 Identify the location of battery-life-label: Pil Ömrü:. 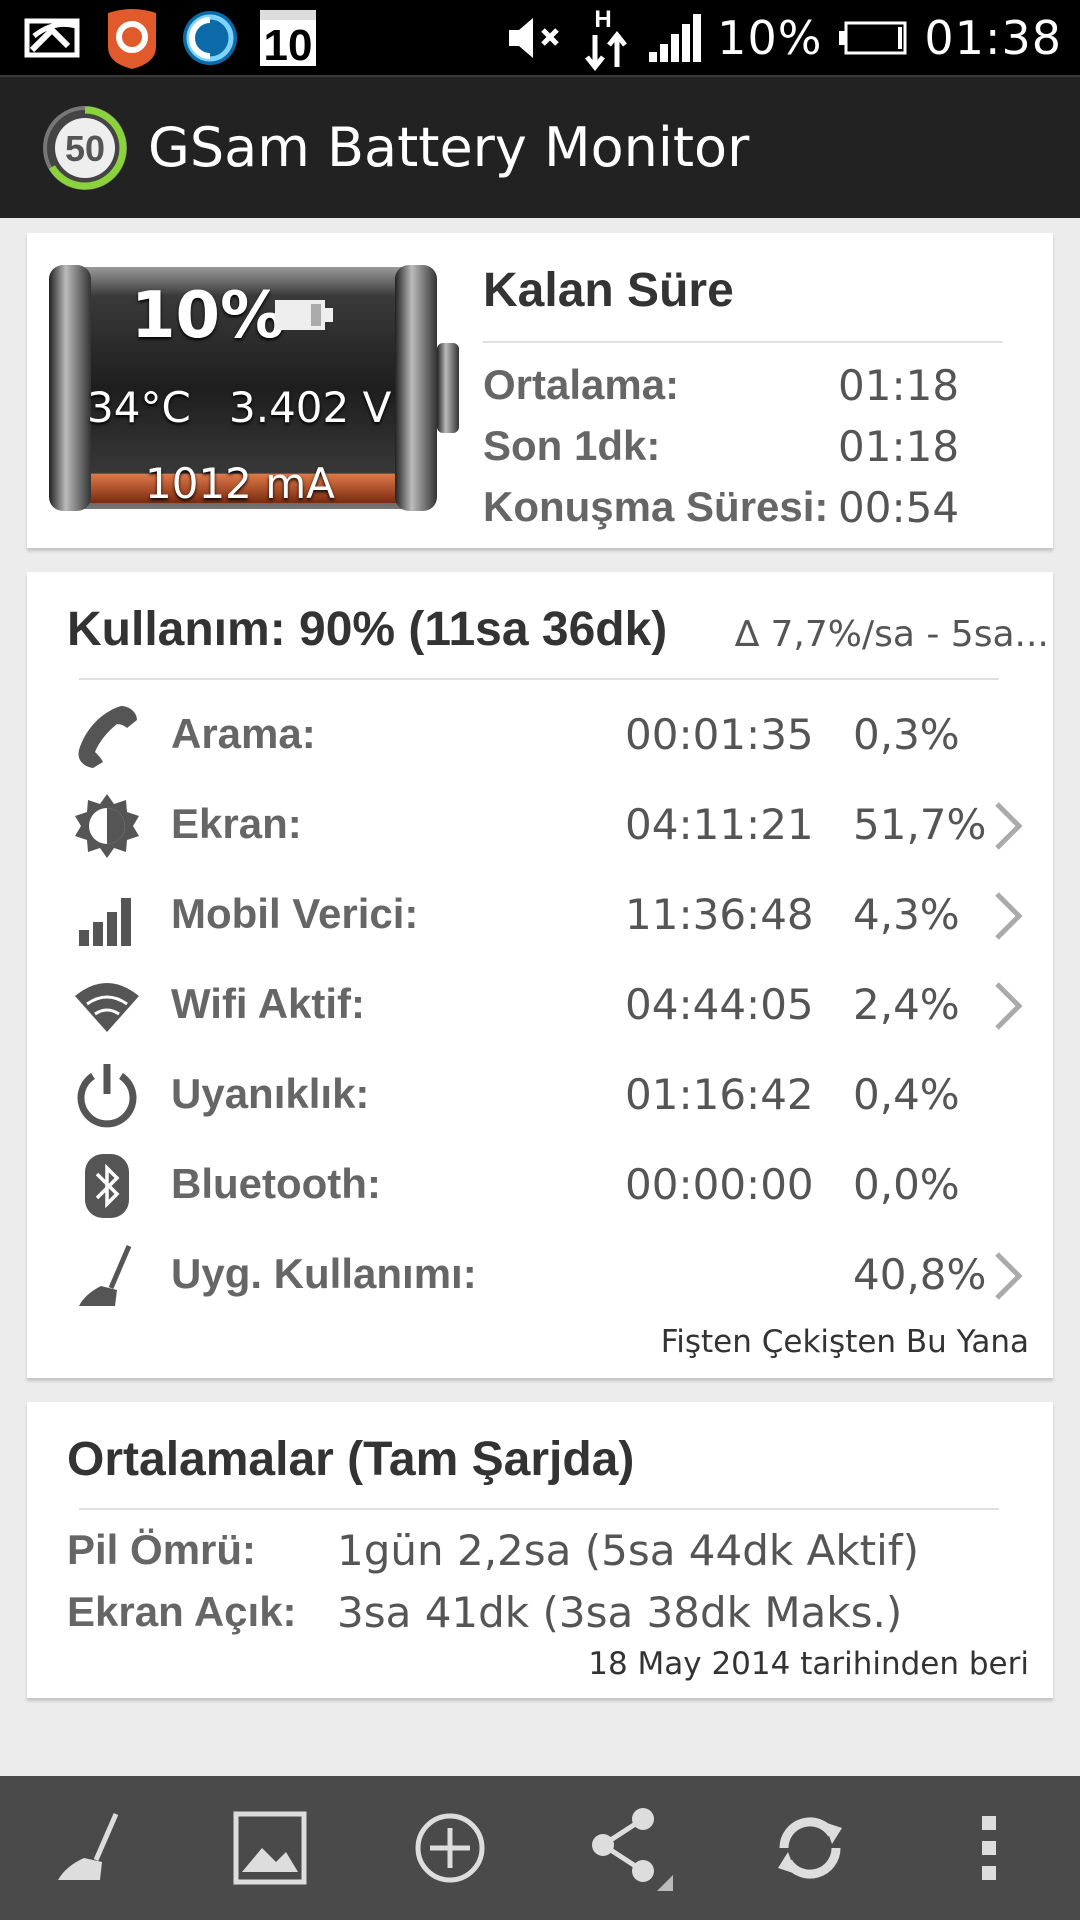
(162, 1549).